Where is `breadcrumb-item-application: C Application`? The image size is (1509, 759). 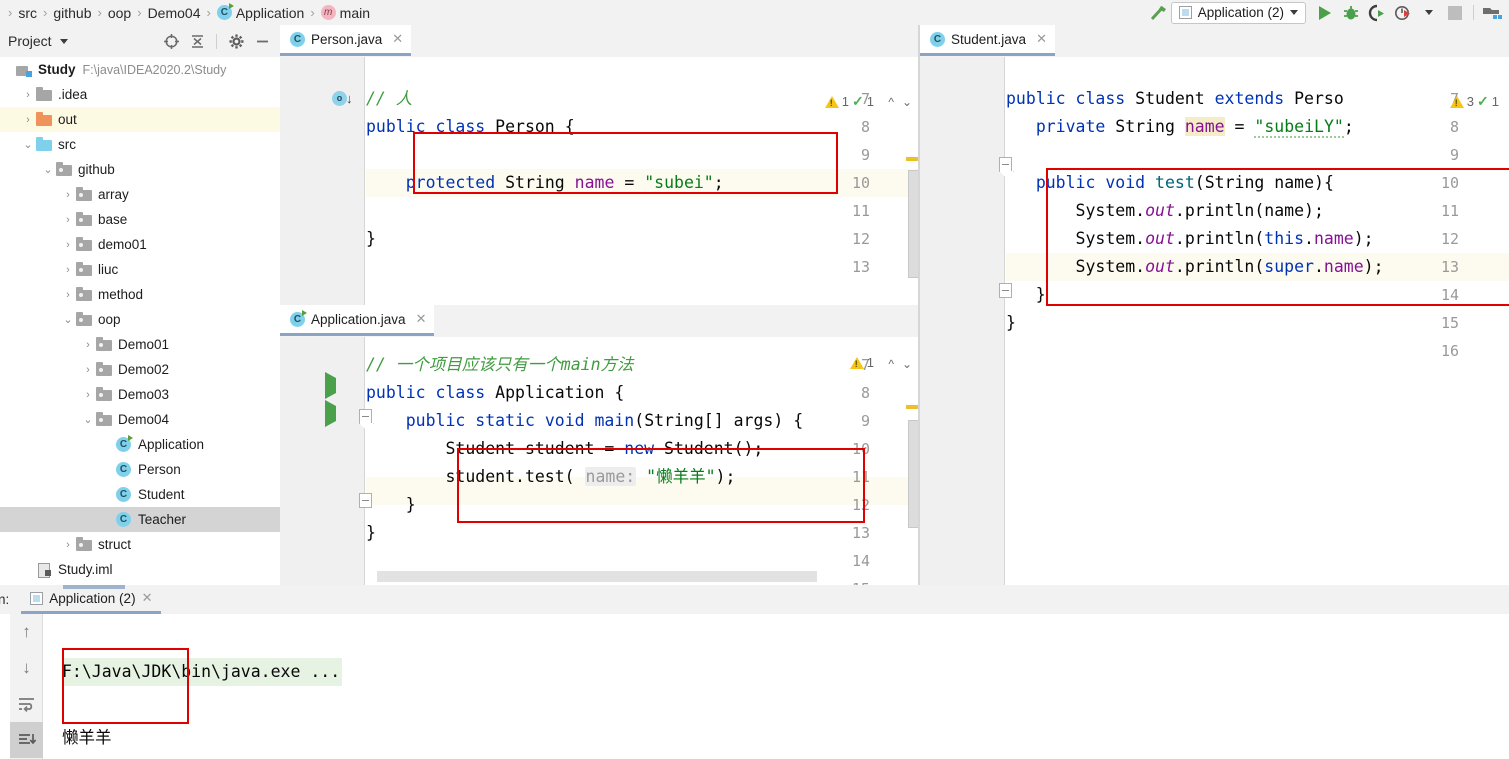 breadcrumb-item-application: C Application is located at coordinates (260, 12).